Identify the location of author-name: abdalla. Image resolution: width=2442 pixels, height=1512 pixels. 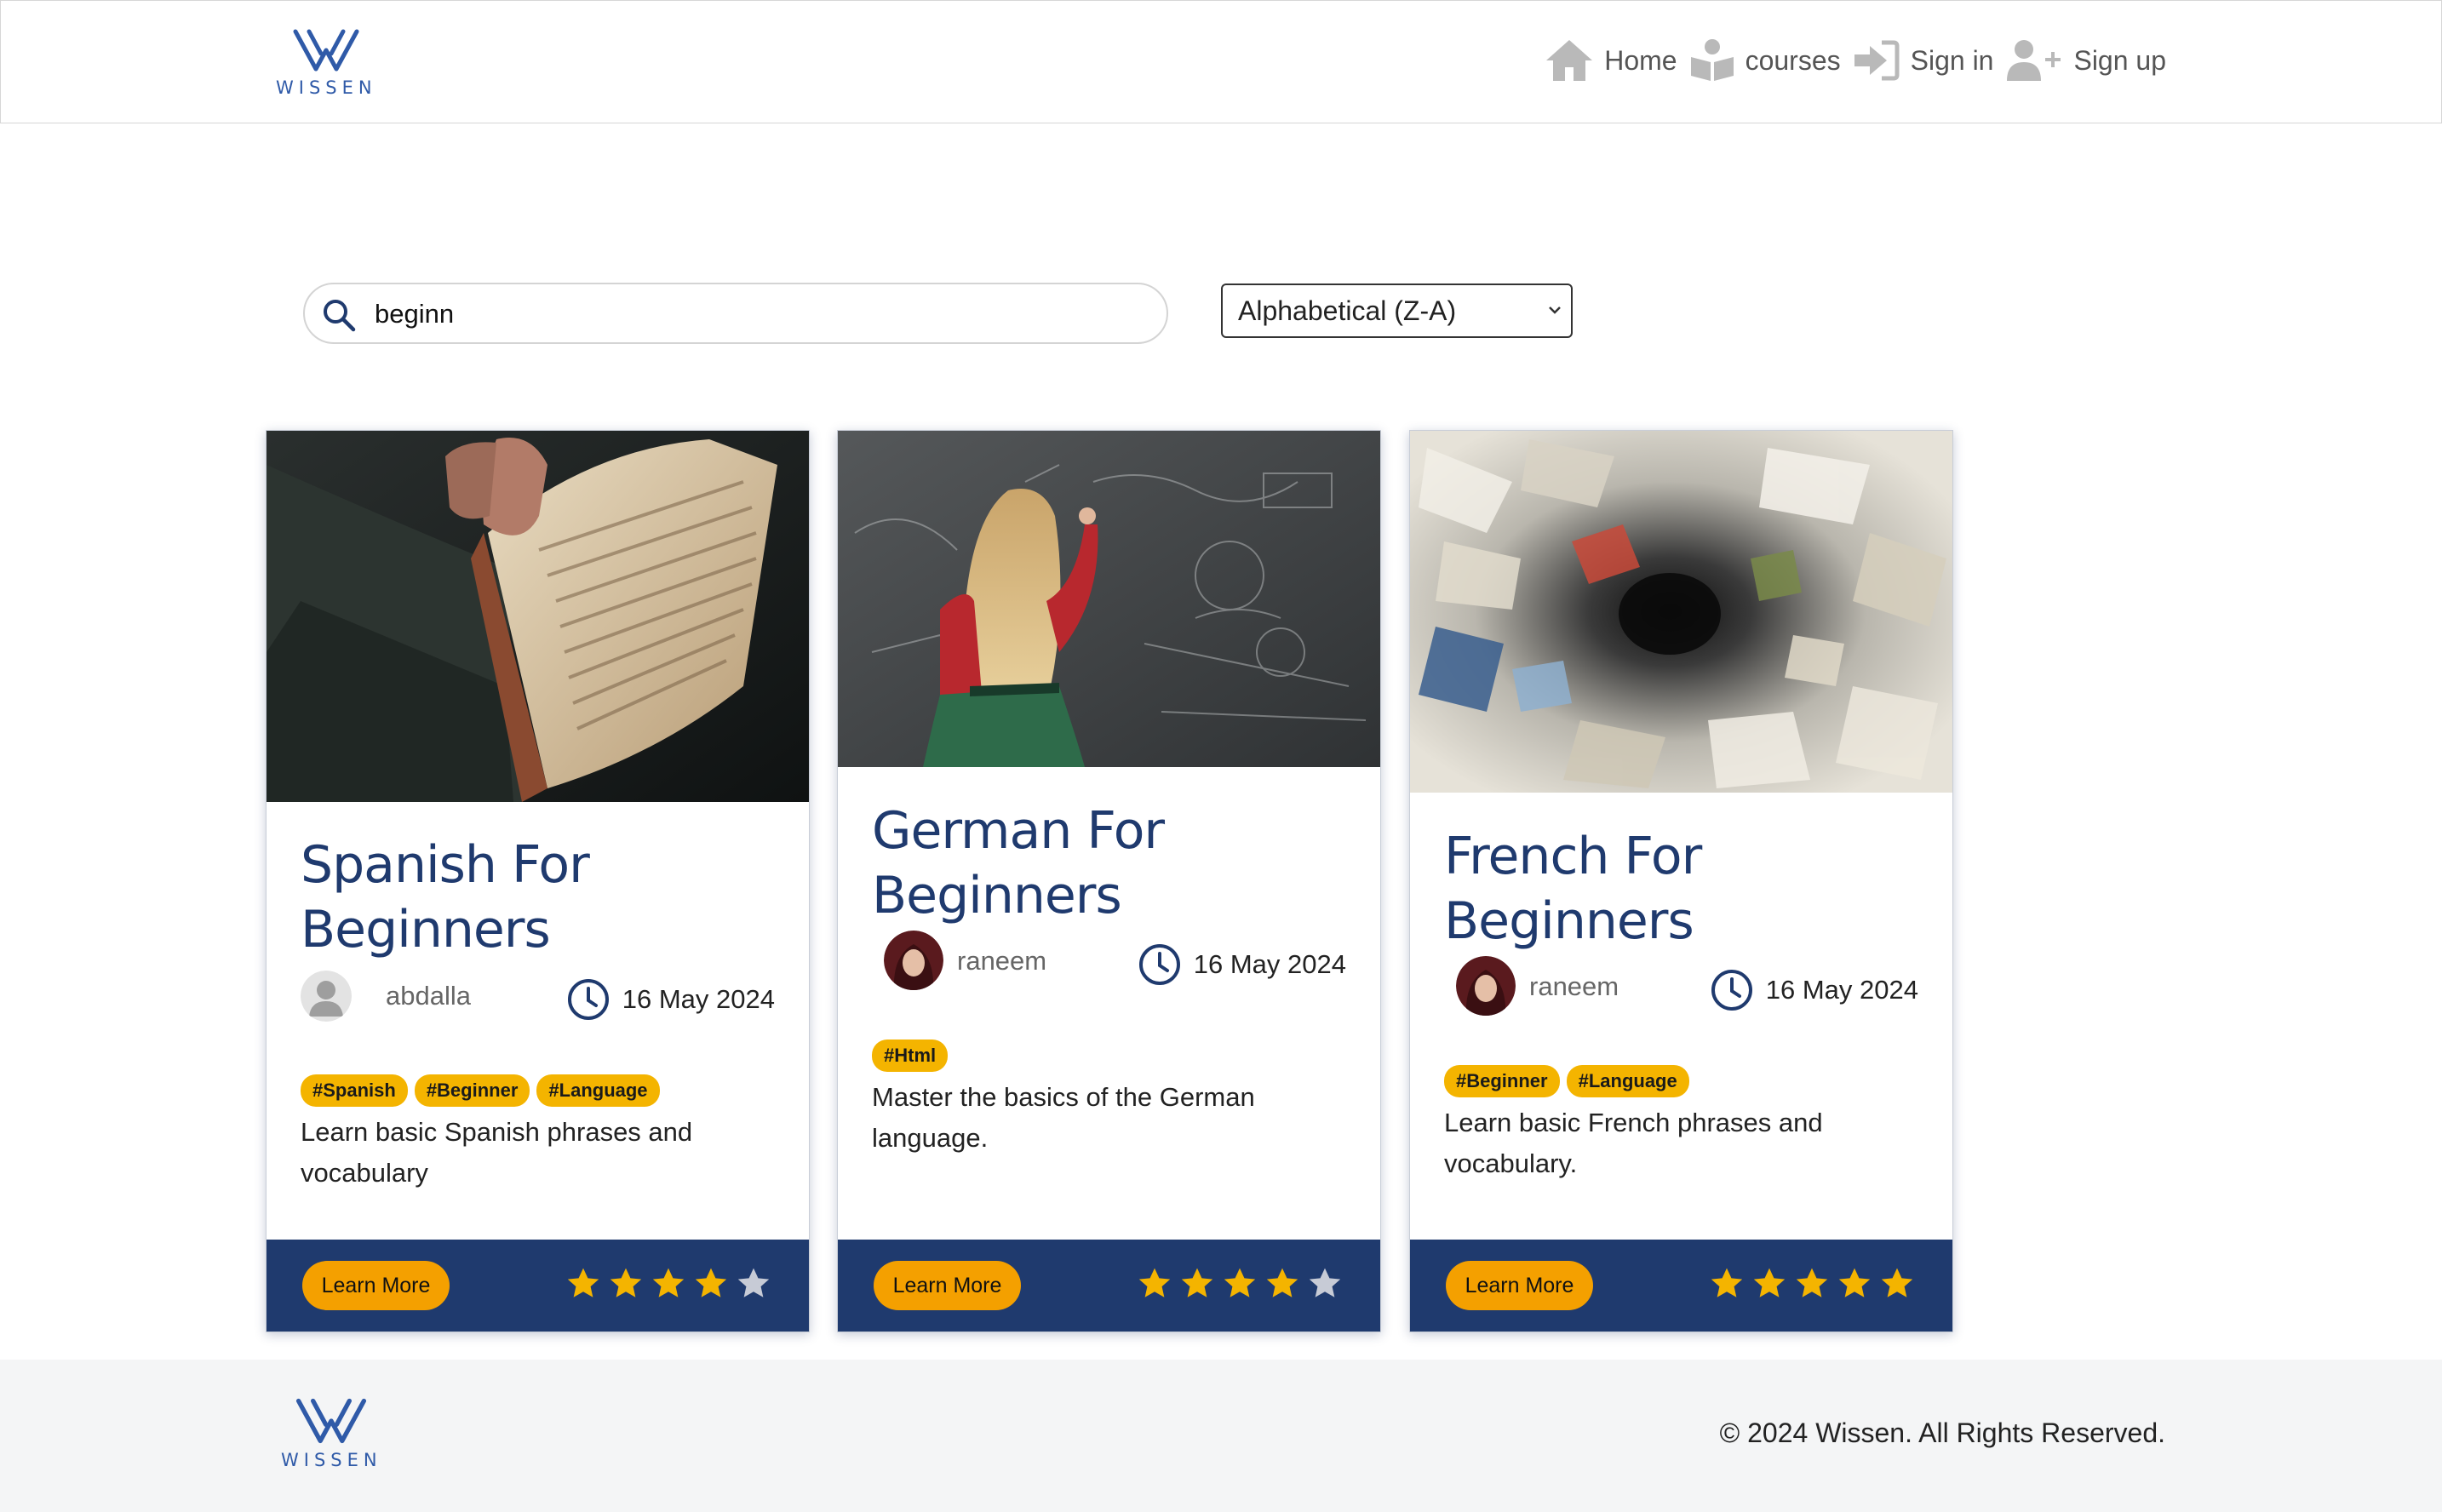
(428, 996).